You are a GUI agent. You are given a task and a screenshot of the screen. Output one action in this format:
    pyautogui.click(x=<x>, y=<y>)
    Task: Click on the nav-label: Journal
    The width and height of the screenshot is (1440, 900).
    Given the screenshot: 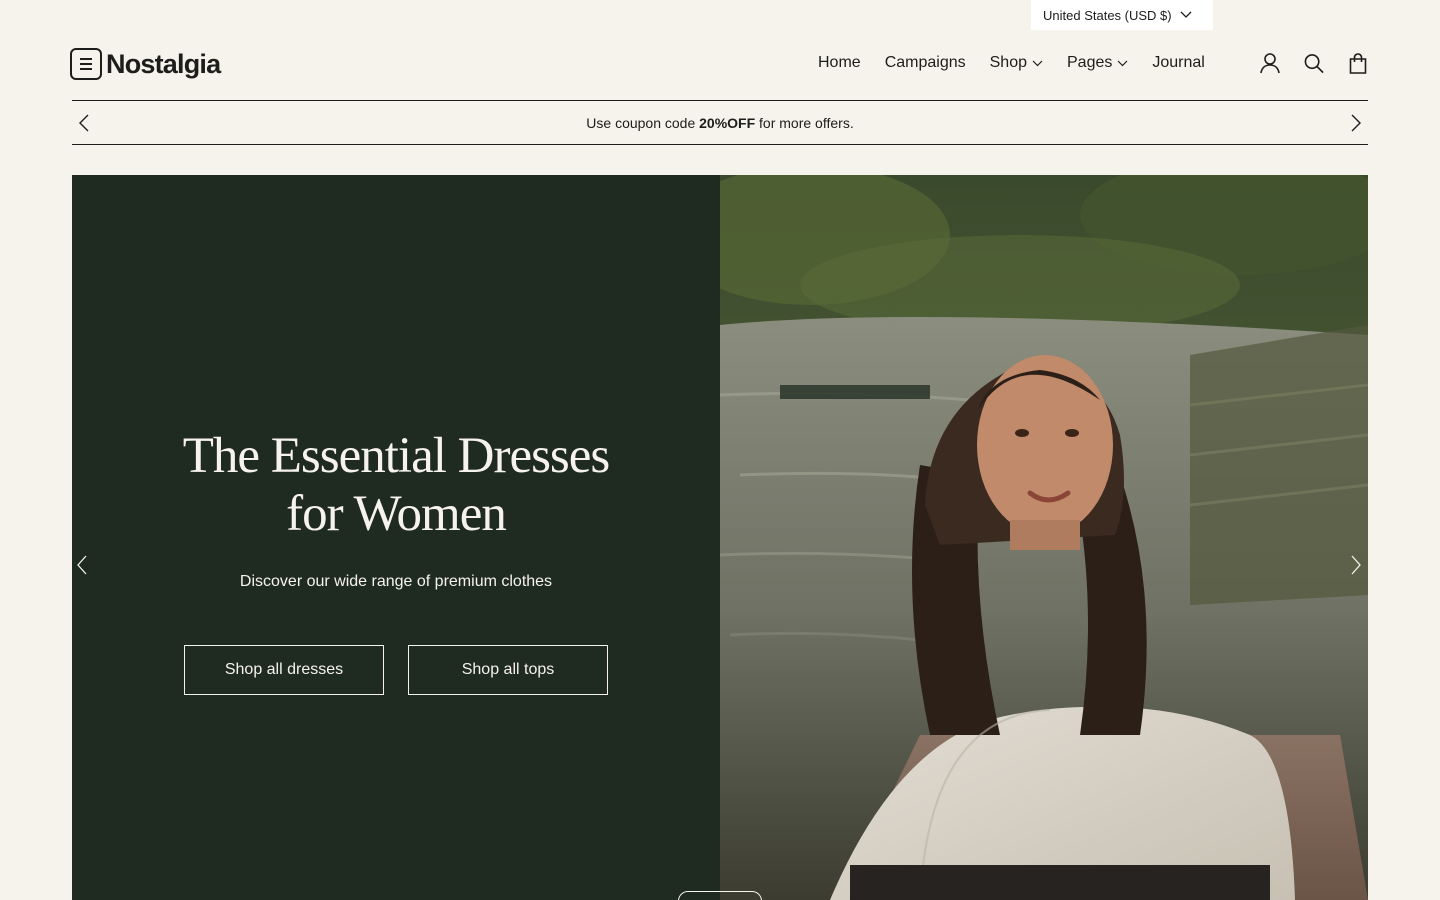 What is the action you would take?
    pyautogui.click(x=1178, y=62)
    